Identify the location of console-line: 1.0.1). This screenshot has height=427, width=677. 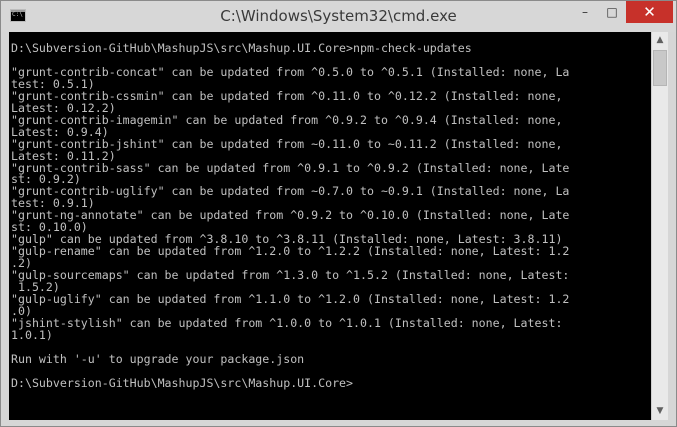
(32, 334).